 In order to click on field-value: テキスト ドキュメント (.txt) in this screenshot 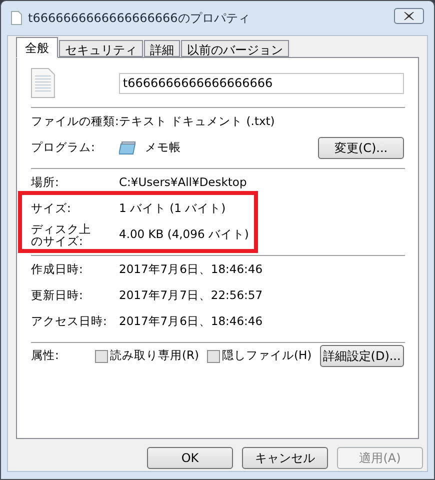, I will do `click(197, 121)`.